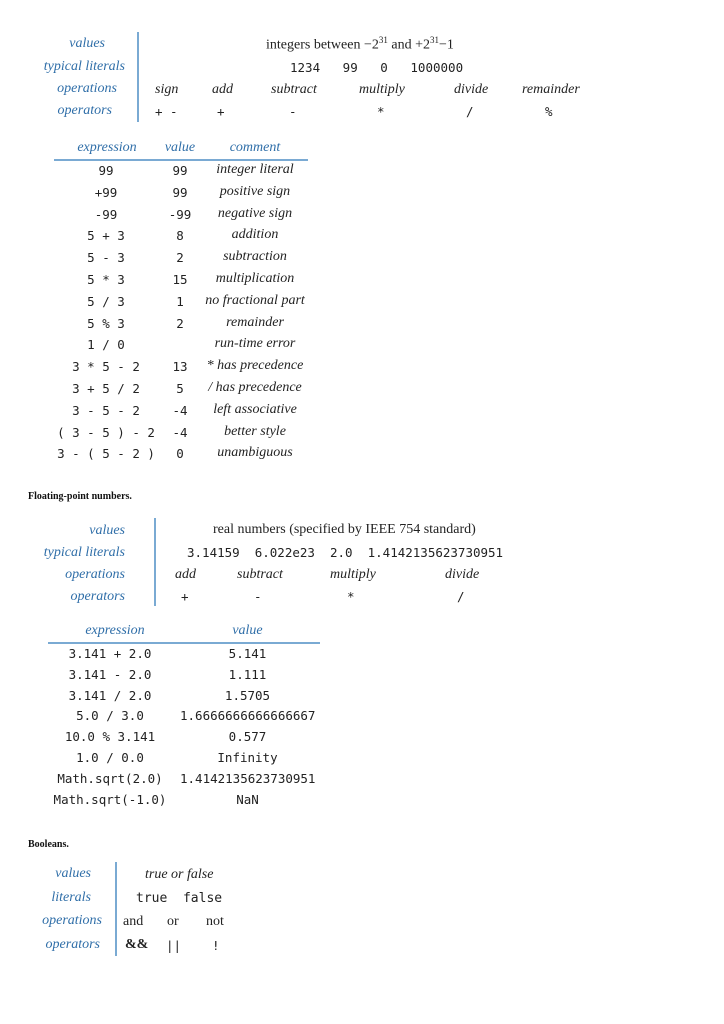  I want to click on int-label-operations: operations, so click(87, 88).